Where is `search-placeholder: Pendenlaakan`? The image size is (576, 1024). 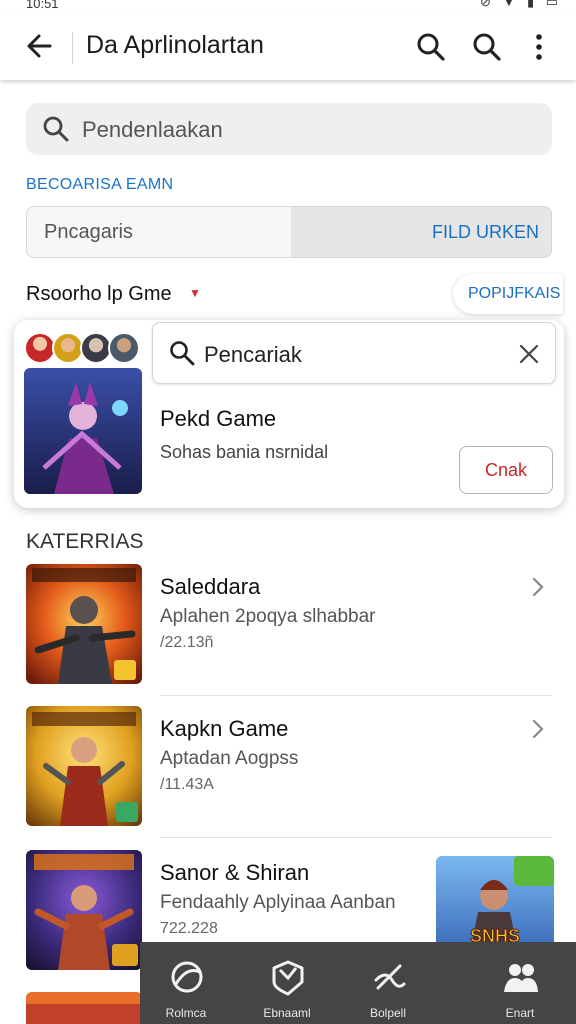
search-placeholder: Pendenlaakan is located at coordinates (152, 129).